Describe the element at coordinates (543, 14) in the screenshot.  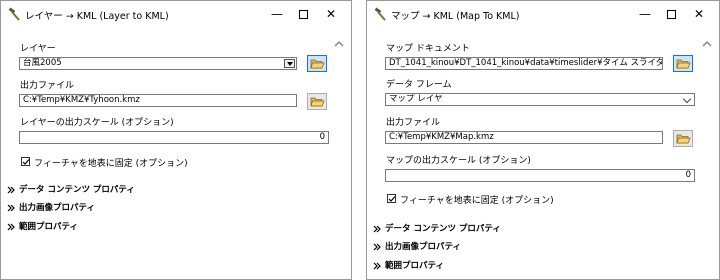
I see `title-bar: マップ → KML (Map To KML) — ✕` at that location.